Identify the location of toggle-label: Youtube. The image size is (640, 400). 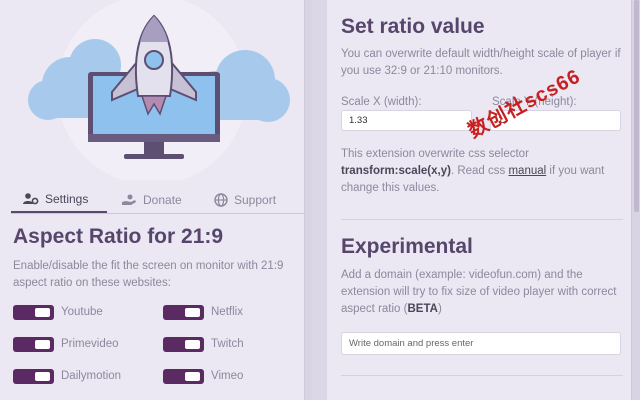
(82, 312).